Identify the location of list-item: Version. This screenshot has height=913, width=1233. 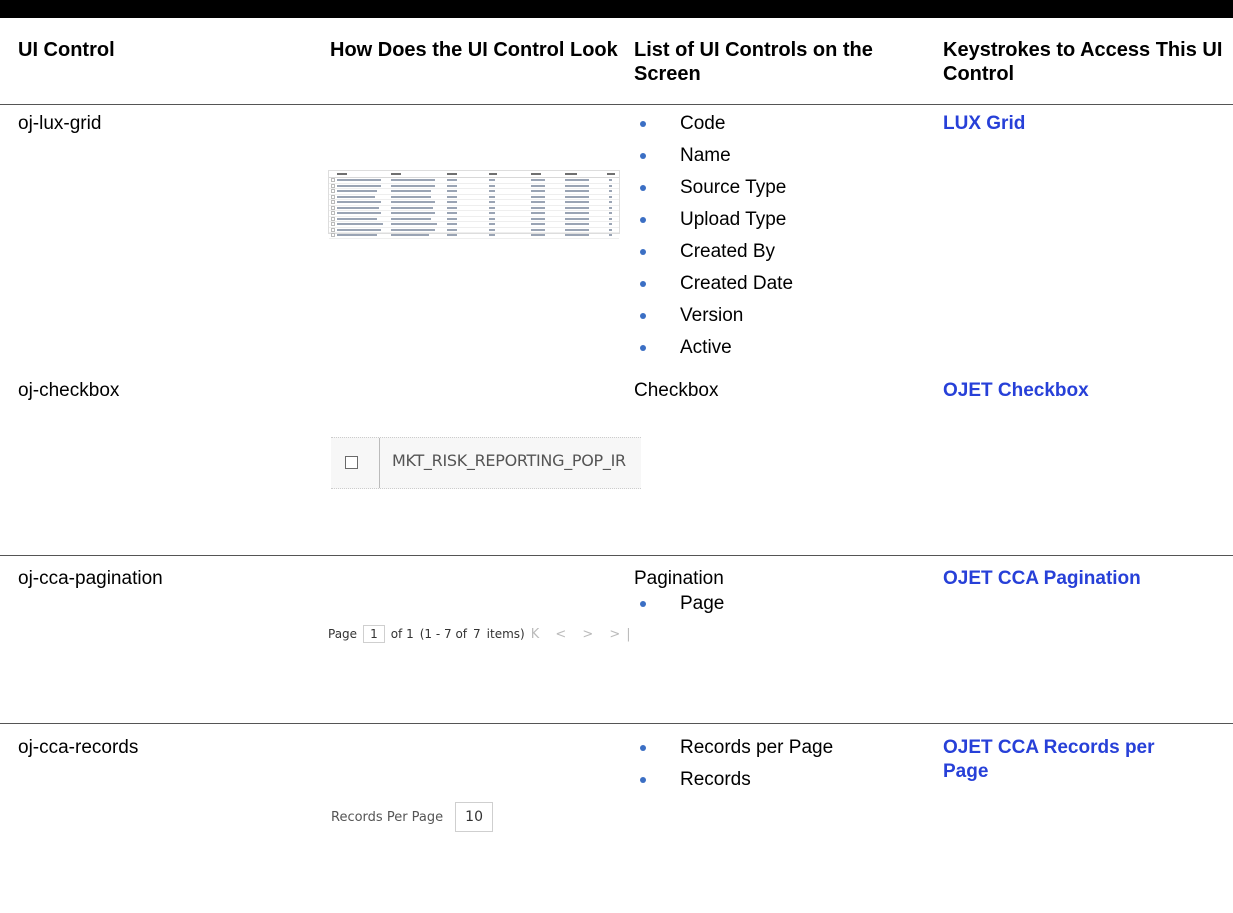
(713, 320).